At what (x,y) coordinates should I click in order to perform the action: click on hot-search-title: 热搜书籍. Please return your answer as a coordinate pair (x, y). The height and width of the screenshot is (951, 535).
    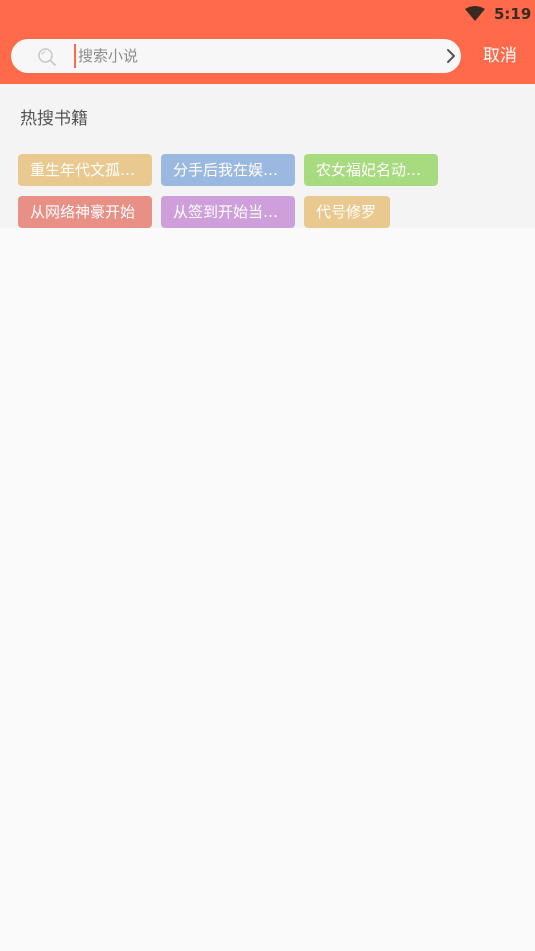
    Looking at the image, I should click on (54, 119).